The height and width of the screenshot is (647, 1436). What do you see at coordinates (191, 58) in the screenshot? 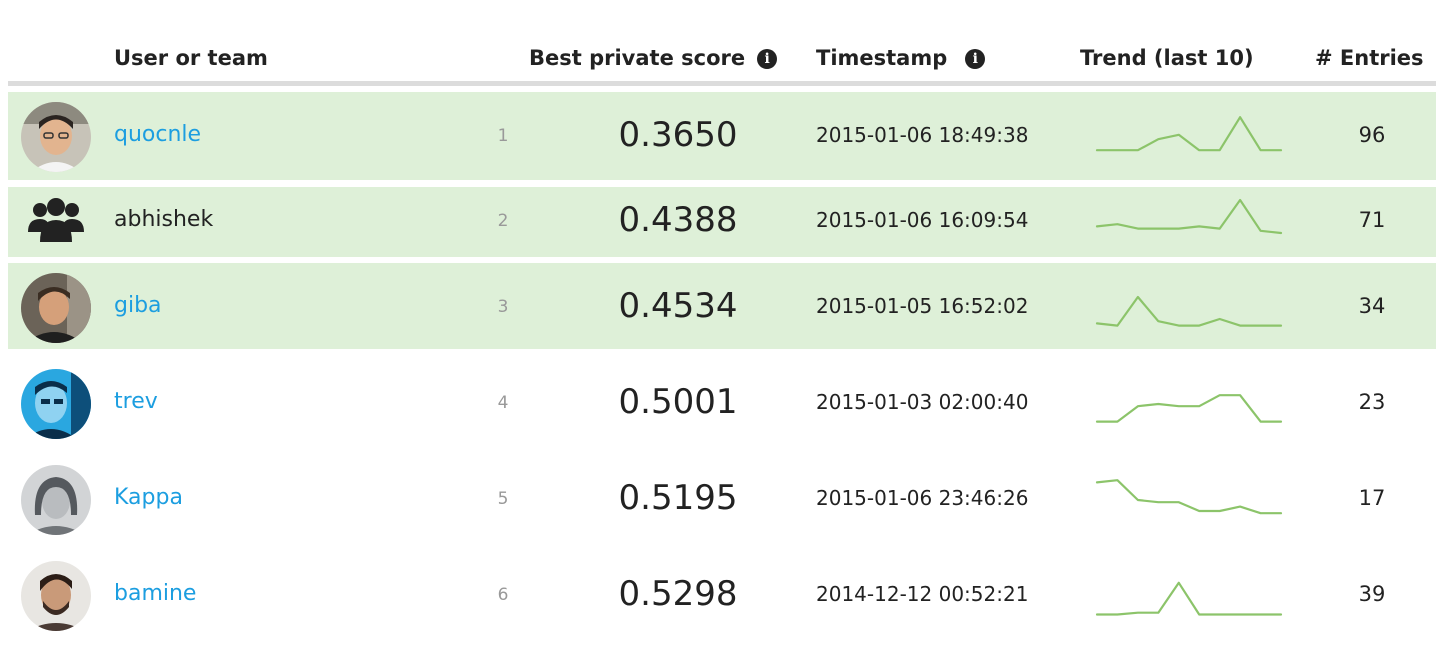
I see `header-user-or-team: User or team` at bounding box center [191, 58].